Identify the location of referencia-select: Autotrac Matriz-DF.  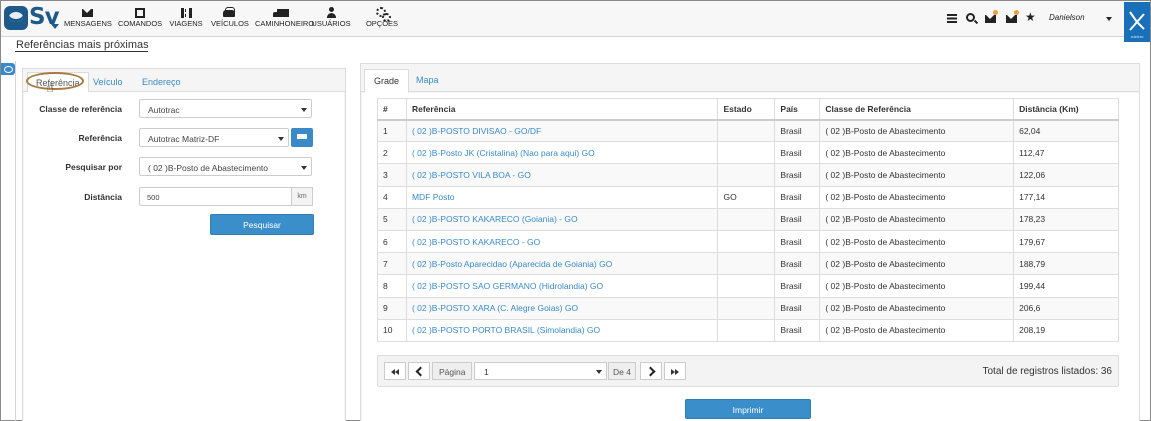
(214, 137).